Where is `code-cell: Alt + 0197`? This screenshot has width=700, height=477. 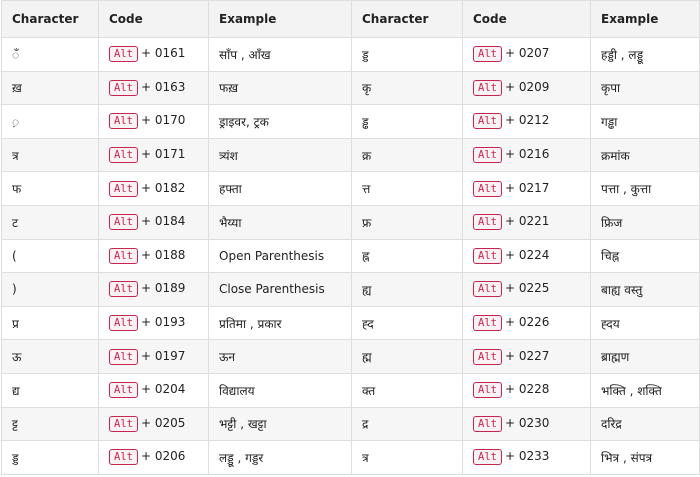 code-cell: Alt + 0197 is located at coordinates (153, 356).